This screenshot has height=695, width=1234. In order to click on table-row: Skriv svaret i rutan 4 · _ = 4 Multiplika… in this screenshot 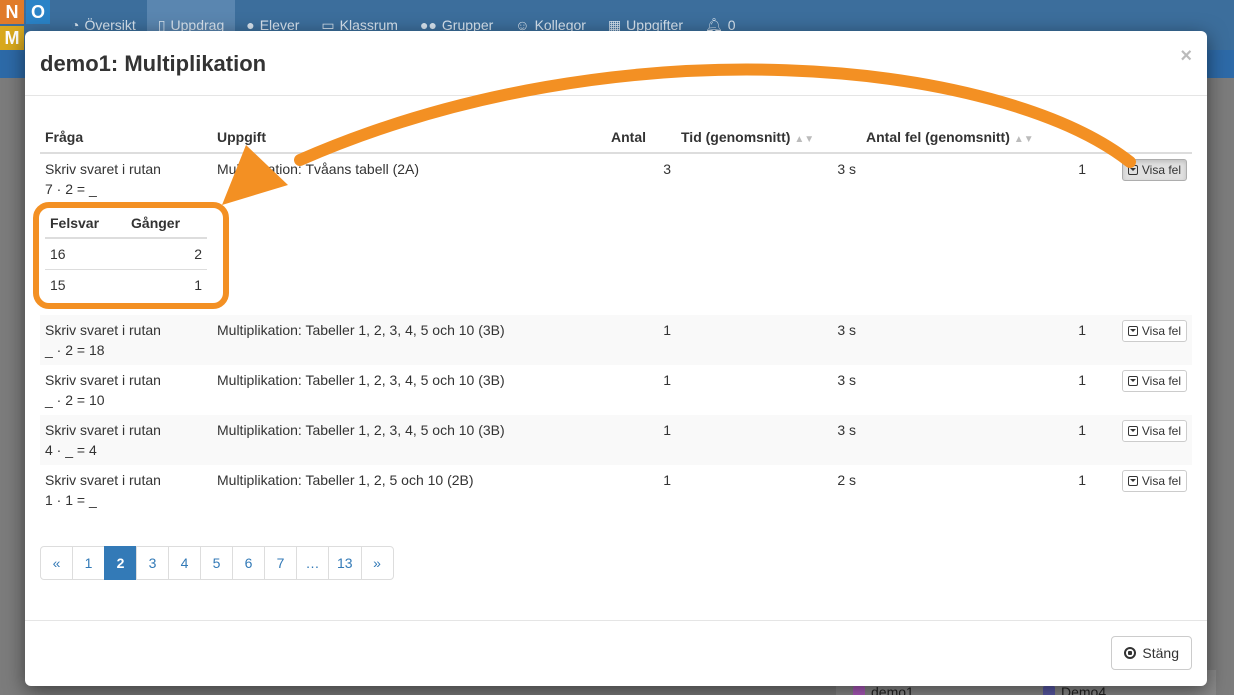, I will do `click(616, 440)`.